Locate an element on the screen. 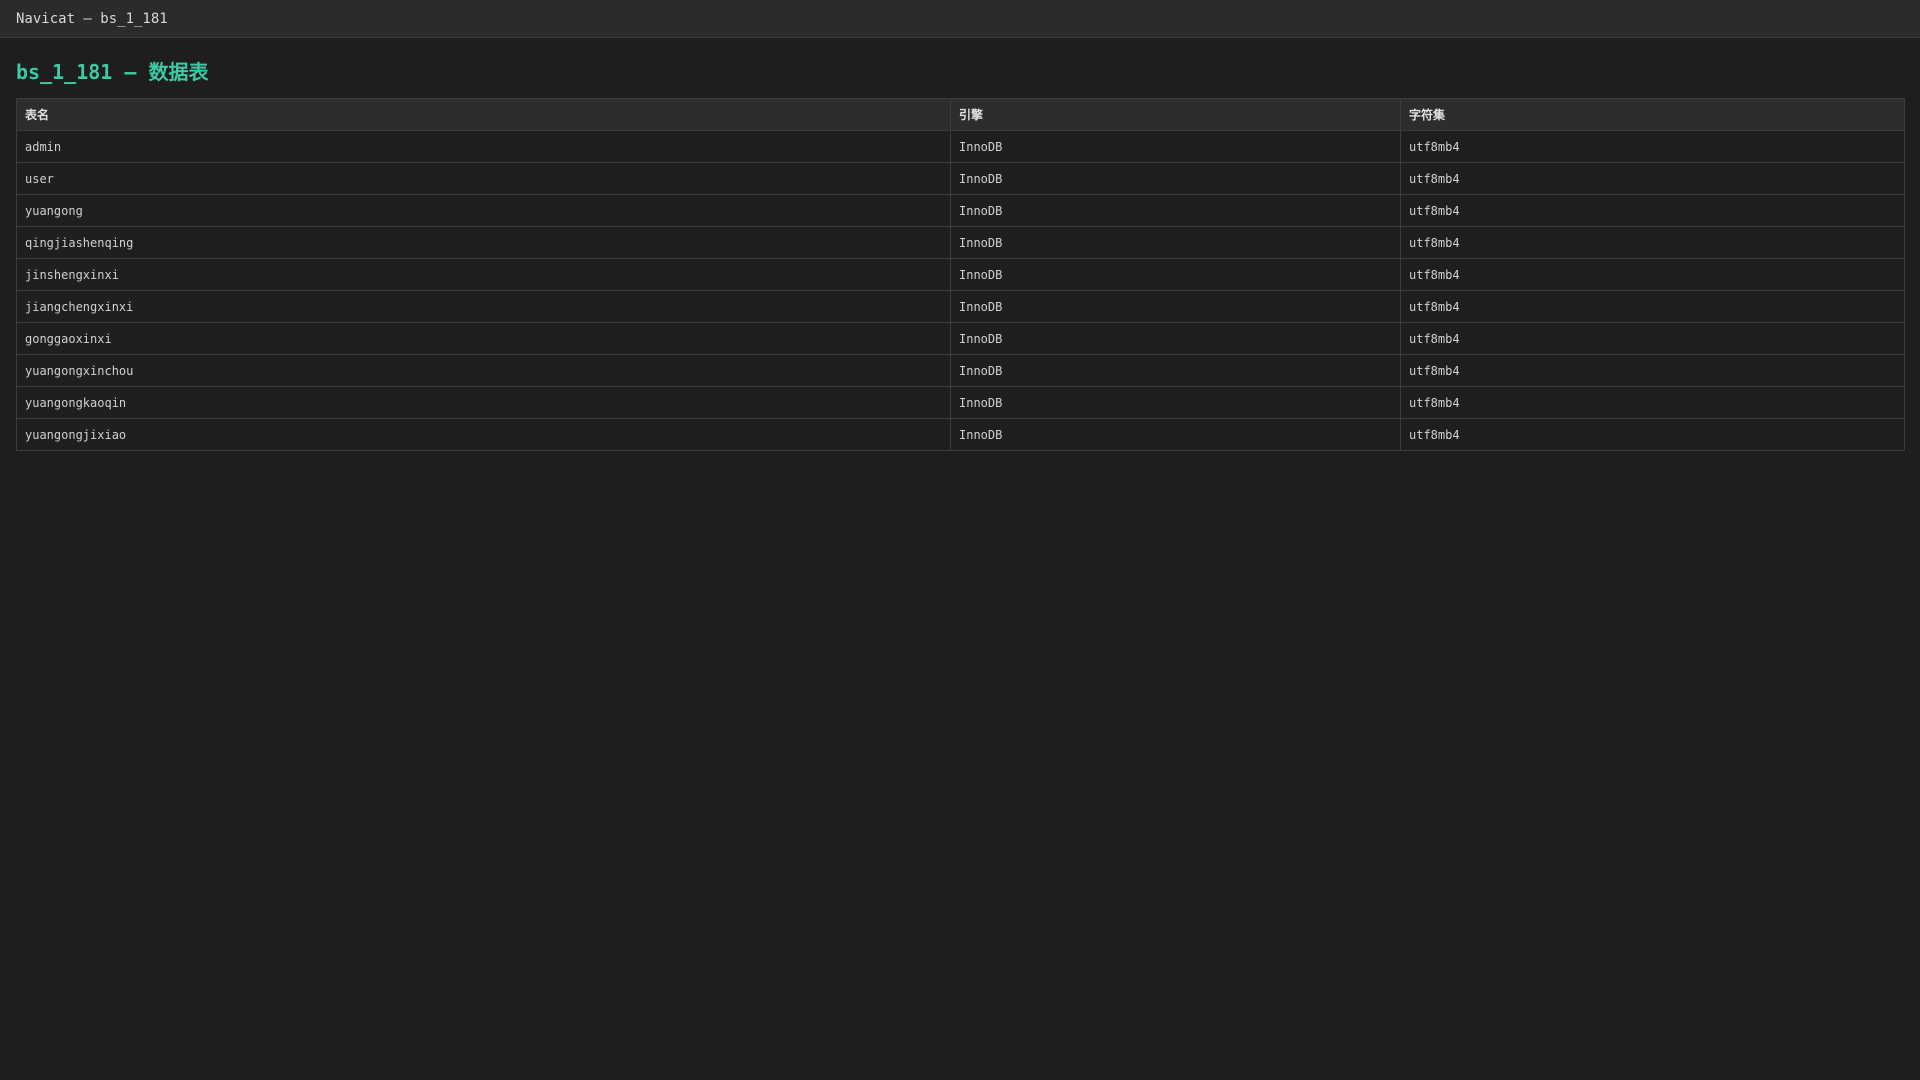 The height and width of the screenshot is (1080, 1920). table-name-cell: yuangongkaoqin is located at coordinates (483, 402).